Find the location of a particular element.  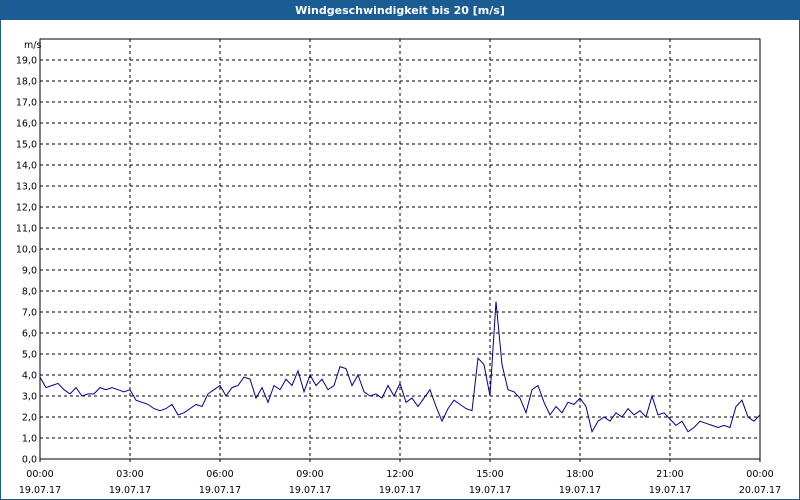

y-tick-label: 15,0 is located at coordinates (26, 145).